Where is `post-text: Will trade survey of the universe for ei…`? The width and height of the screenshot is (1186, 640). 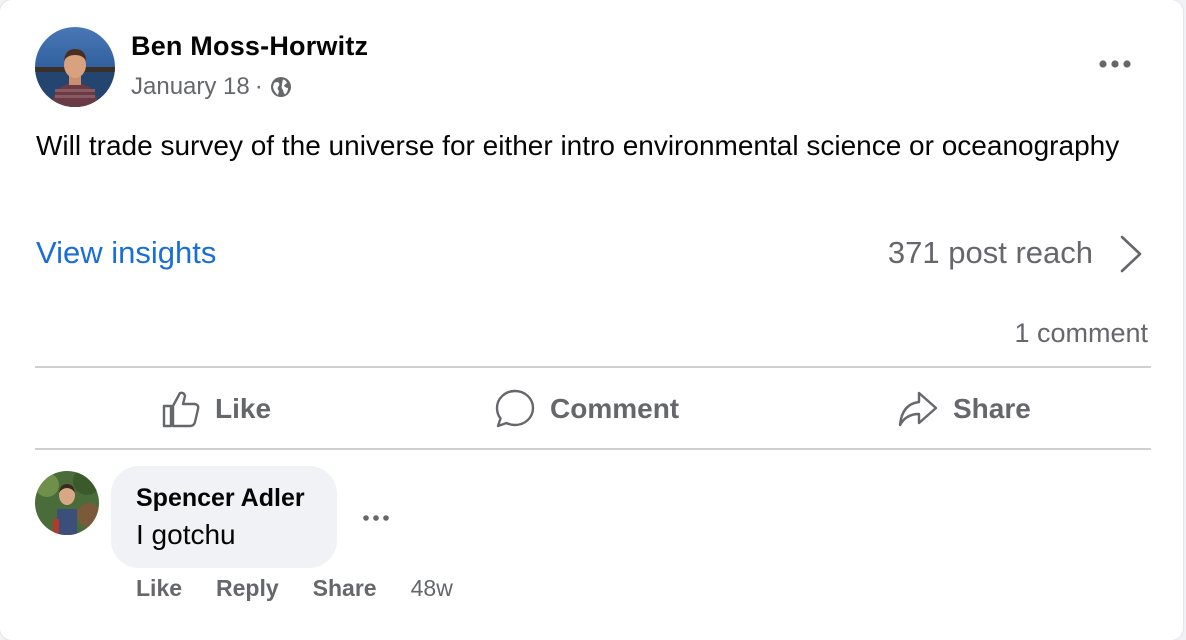 post-text: Will trade survey of the universe for ei… is located at coordinates (578, 145).